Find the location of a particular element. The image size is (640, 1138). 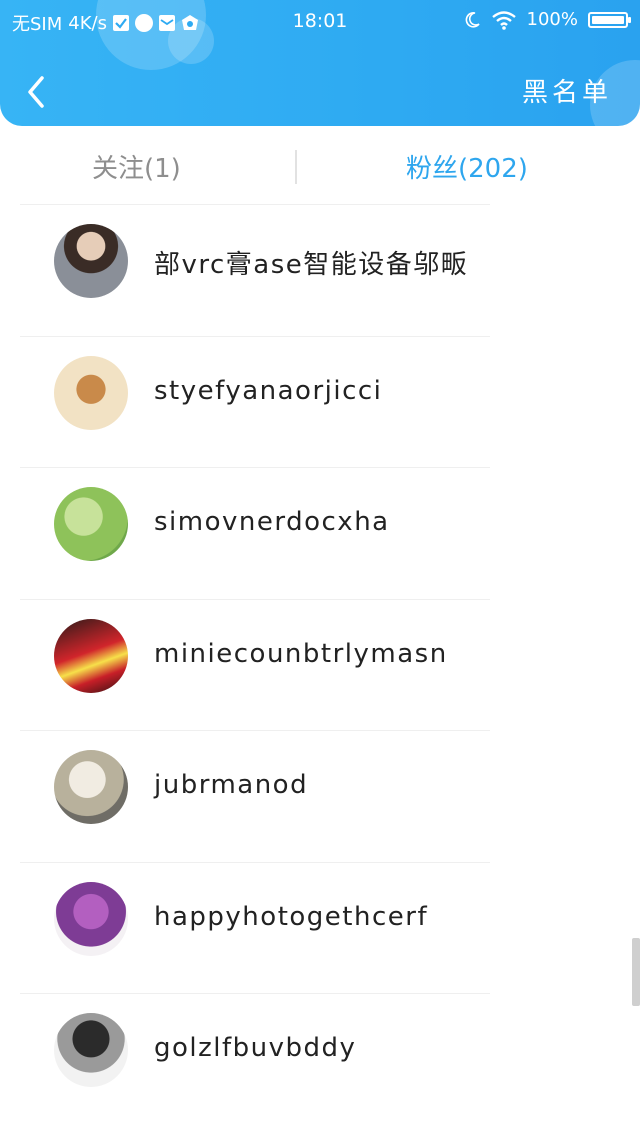

user-name: 部vrc膏ase智能设备邬畈 is located at coordinates (311, 265).